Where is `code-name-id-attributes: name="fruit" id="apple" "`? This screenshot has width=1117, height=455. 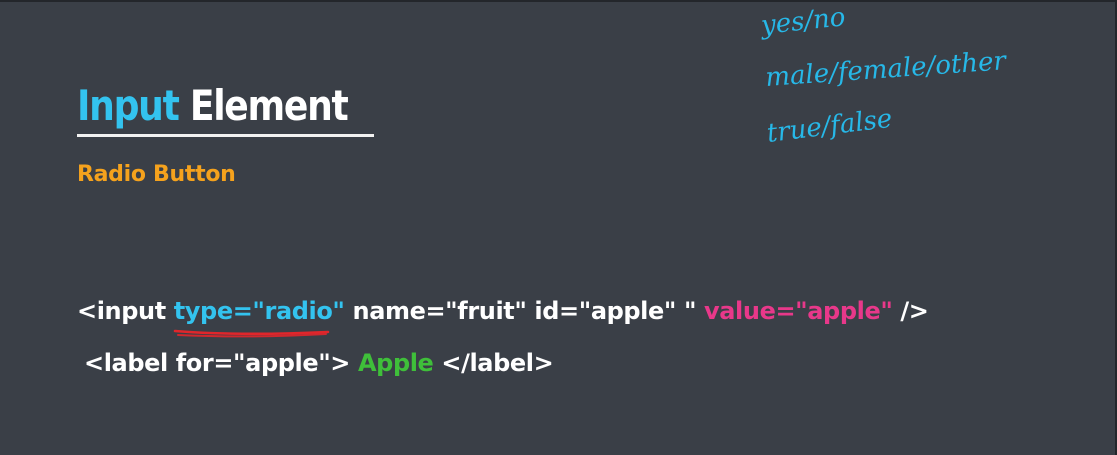
code-name-id-attributes: name="fruit" id="apple" " is located at coordinates (524, 311).